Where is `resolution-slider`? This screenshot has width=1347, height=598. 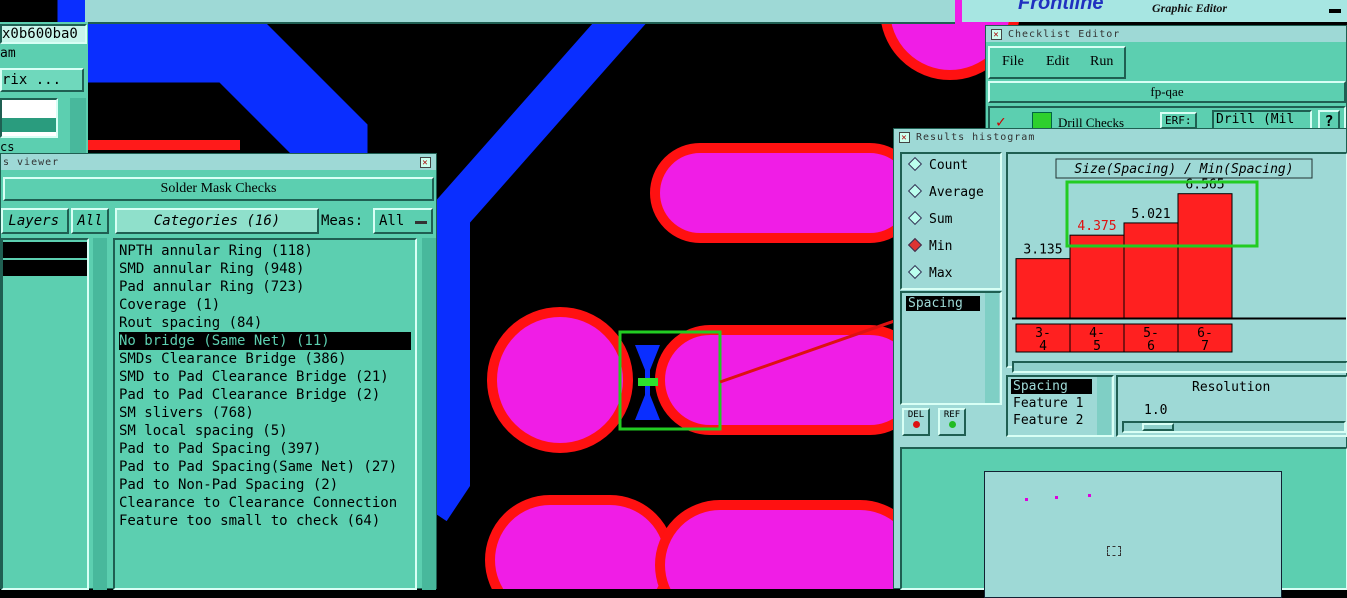 resolution-slider is located at coordinates (1234, 427).